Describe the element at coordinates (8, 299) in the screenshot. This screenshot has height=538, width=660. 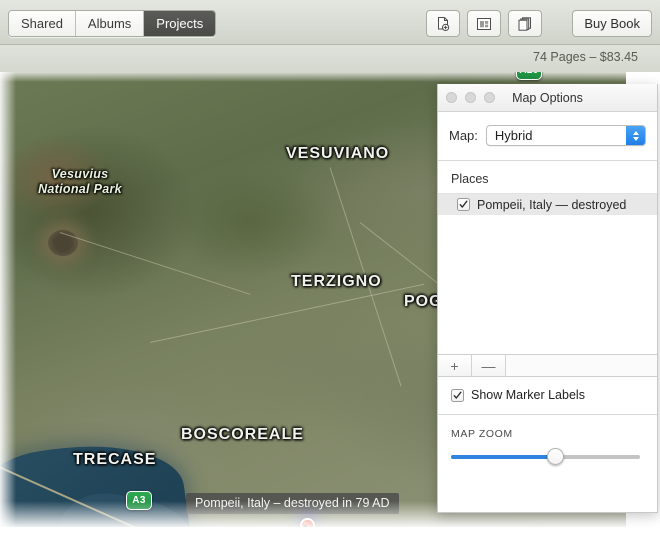
I see `map-left-fade` at that location.